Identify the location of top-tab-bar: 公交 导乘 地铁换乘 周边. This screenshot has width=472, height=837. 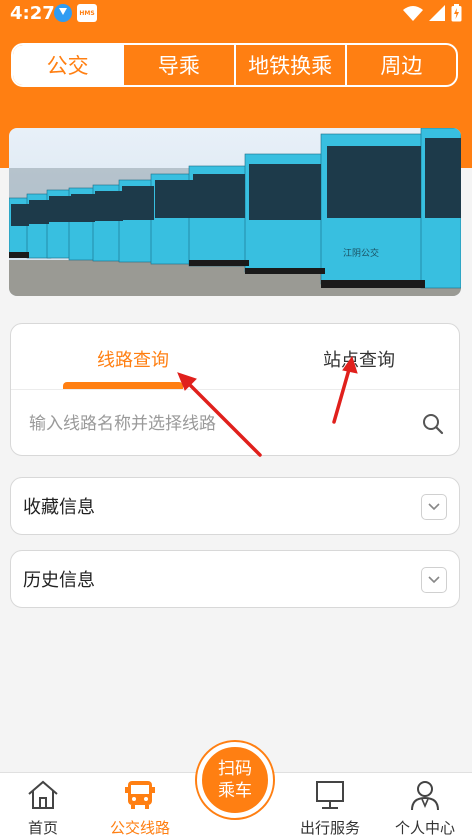
(234, 65).